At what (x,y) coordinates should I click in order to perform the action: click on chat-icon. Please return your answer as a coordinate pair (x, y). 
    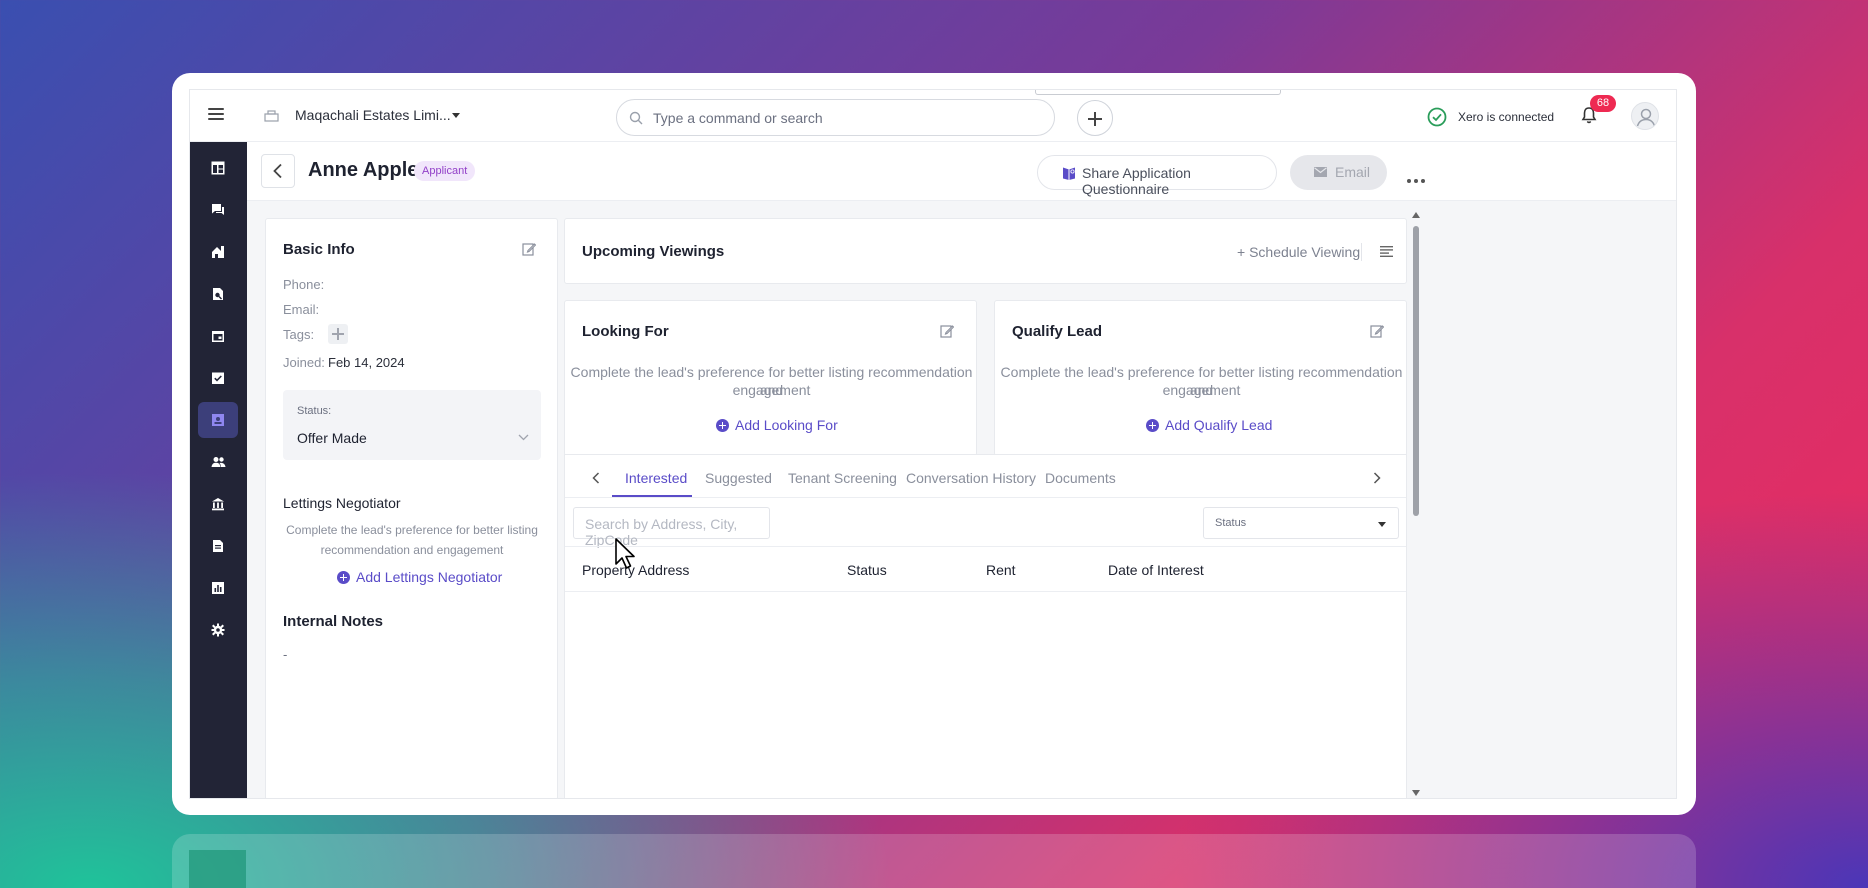
    Looking at the image, I should click on (218, 209).